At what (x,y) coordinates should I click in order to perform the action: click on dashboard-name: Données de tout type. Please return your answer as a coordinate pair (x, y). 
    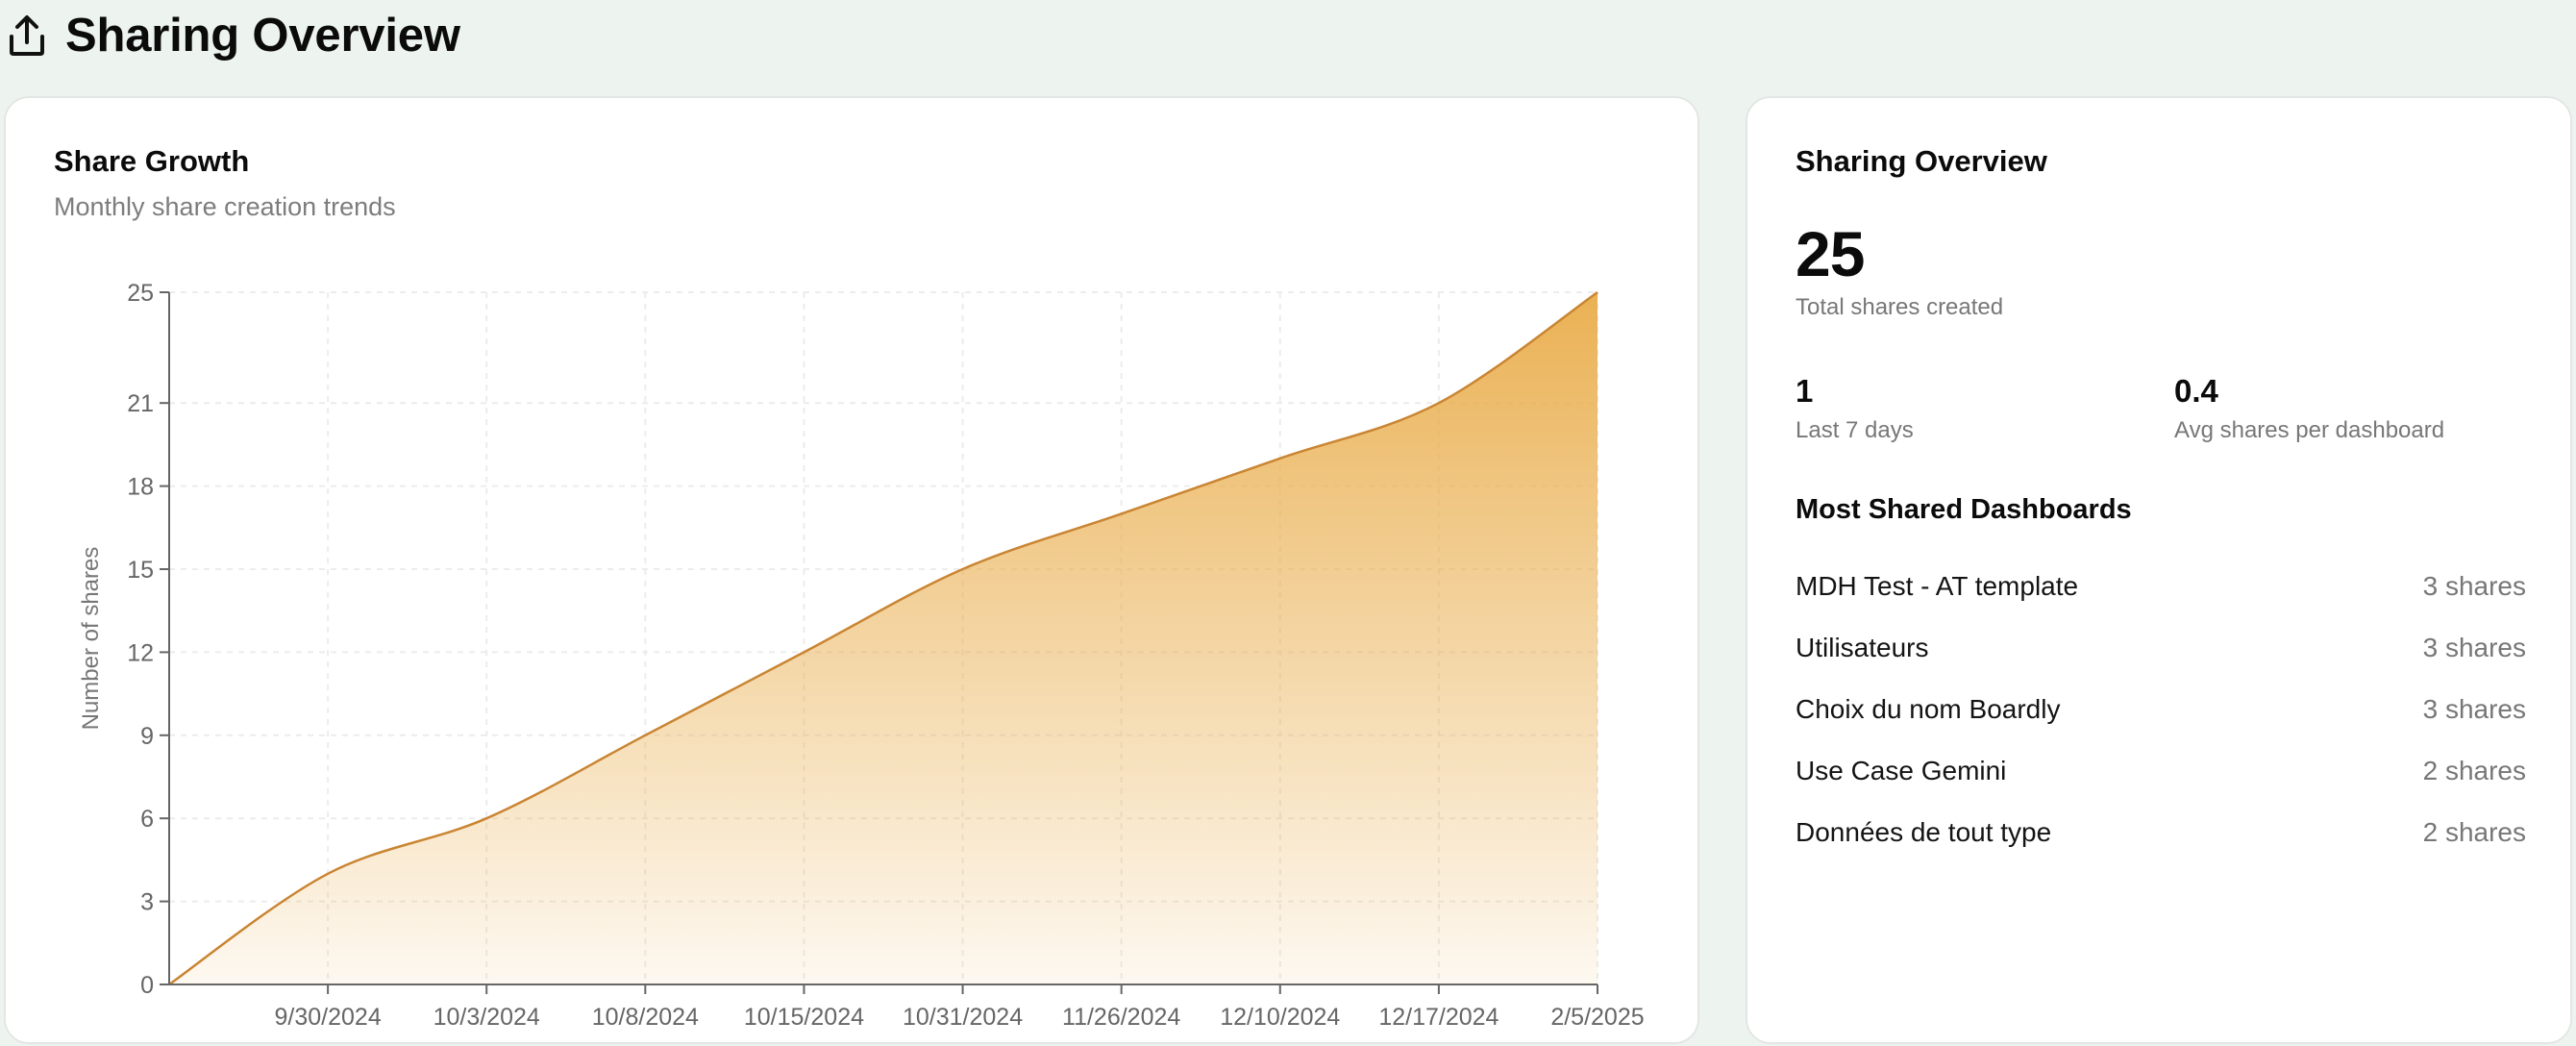
    Looking at the image, I should click on (1924, 832).